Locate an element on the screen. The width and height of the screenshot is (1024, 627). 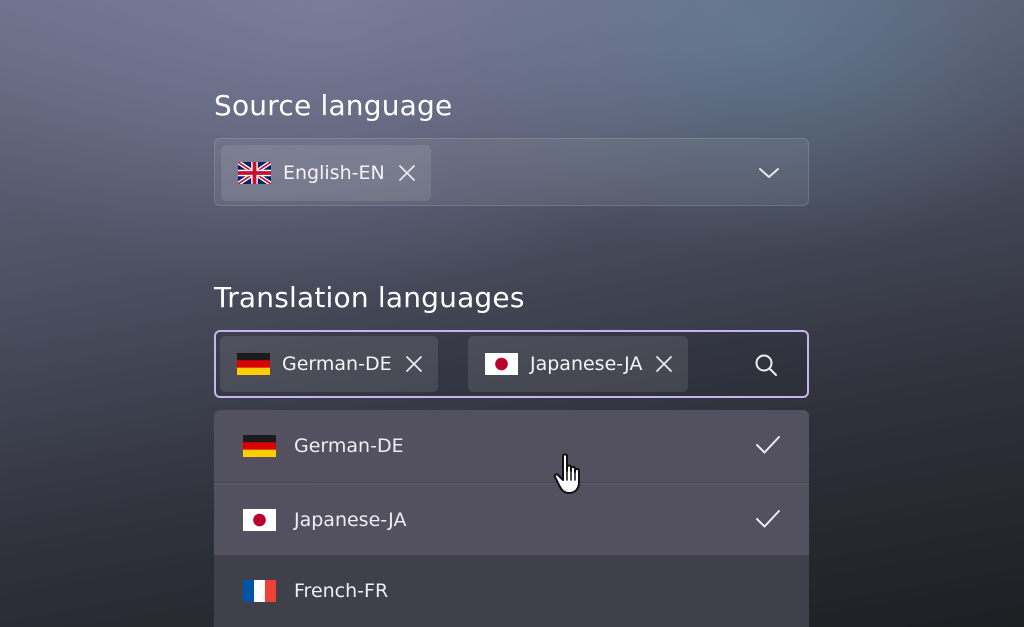
translation-languages-title: Translation languages is located at coordinates (369, 297).